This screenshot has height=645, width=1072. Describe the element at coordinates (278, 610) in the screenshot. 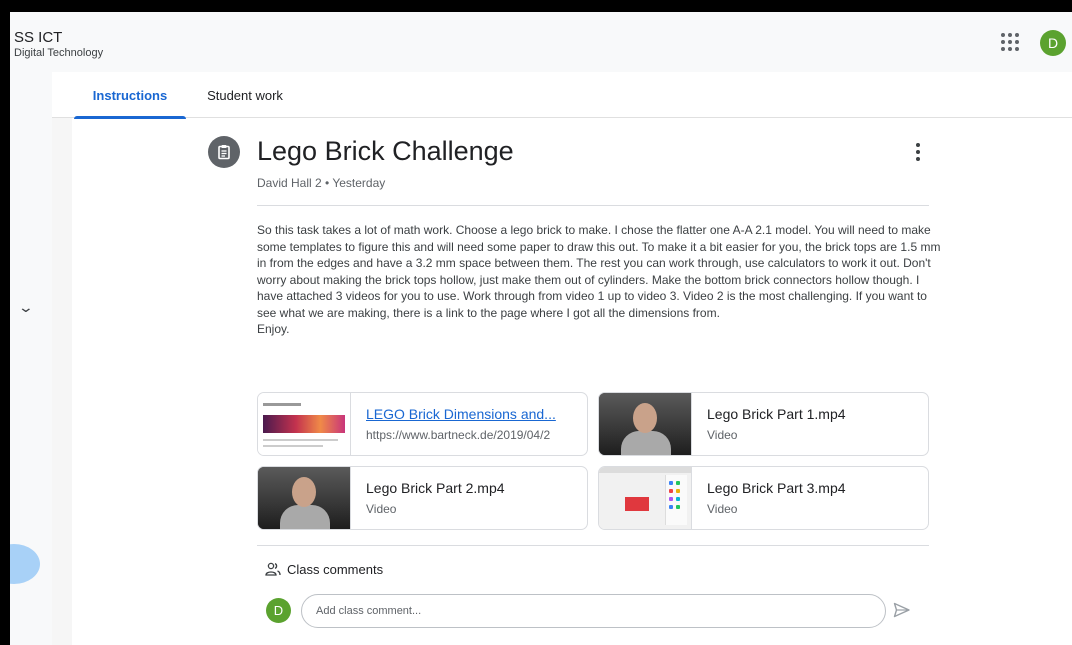

I see `comment-avatar: D` at that location.